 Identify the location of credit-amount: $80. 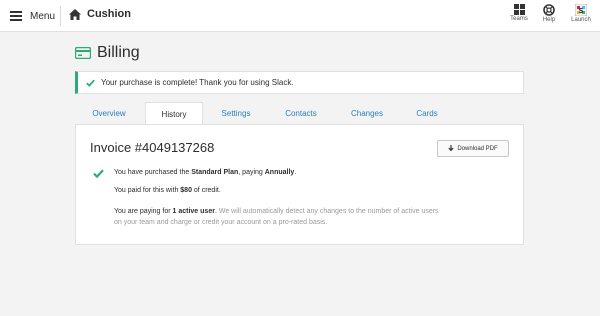
(186, 190).